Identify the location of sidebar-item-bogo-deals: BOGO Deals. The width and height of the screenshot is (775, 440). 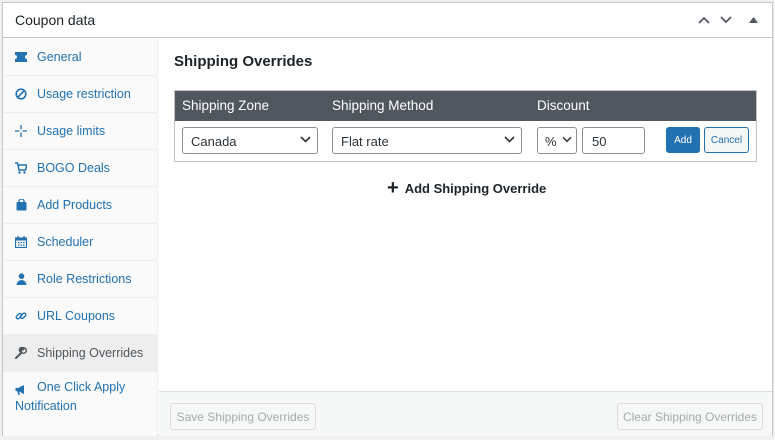
(80, 168).